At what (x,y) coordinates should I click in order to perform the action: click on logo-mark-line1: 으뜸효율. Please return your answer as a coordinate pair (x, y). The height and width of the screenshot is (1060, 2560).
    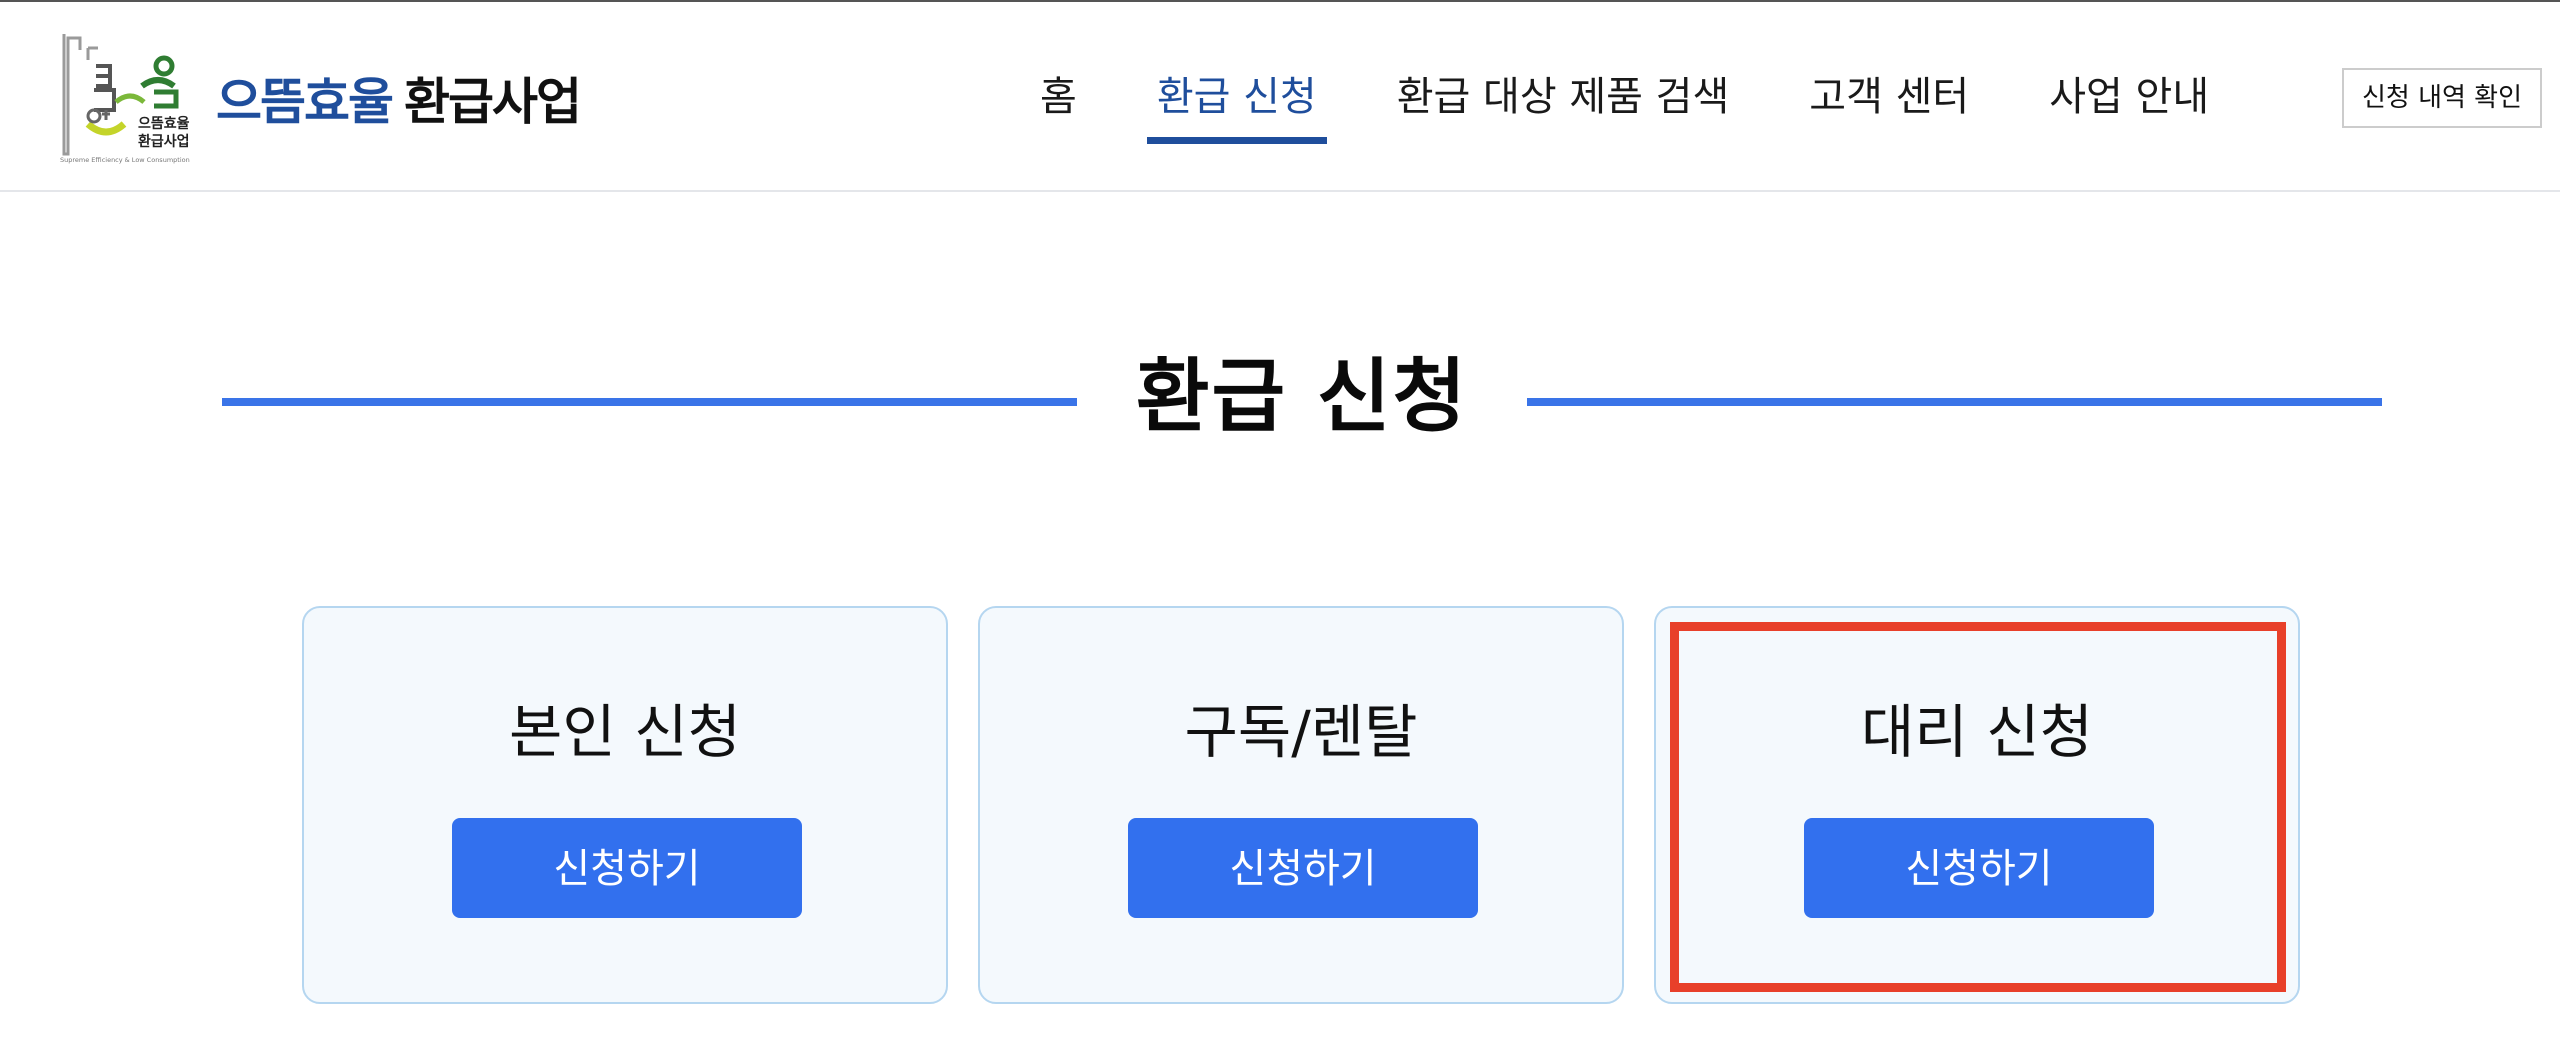
    Looking at the image, I should click on (164, 123).